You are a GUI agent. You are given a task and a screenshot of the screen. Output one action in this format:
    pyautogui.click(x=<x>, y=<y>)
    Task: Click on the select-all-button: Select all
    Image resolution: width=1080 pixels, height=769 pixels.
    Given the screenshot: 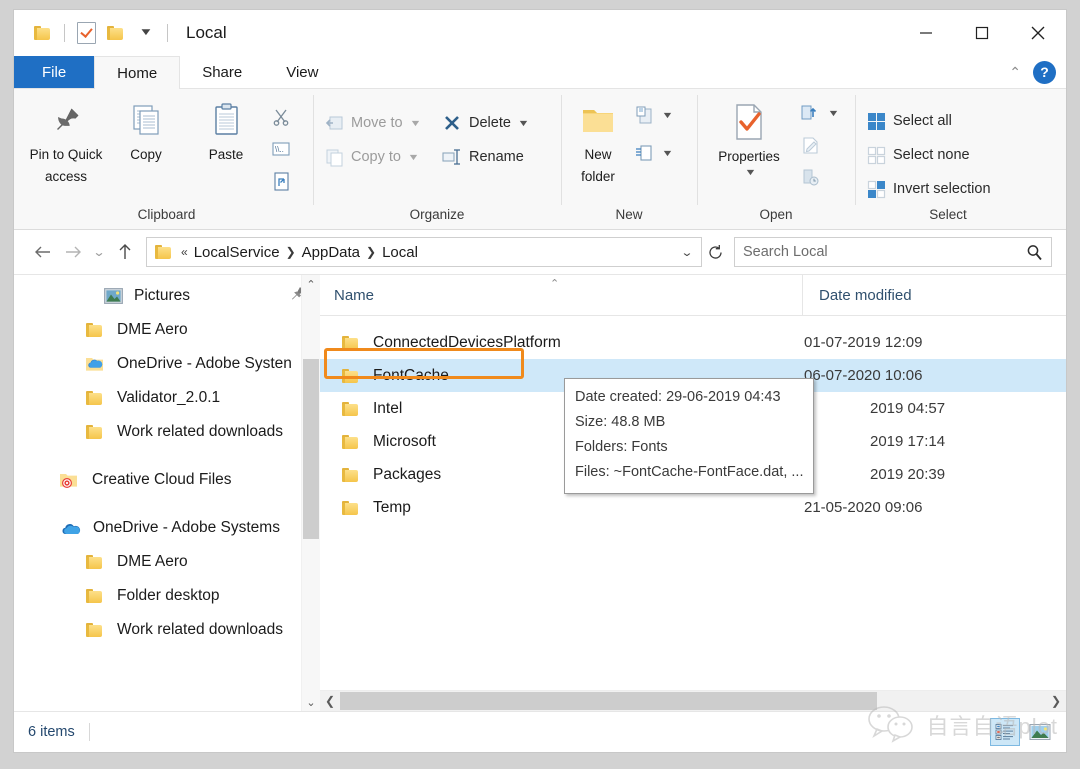 What is the action you would take?
    pyautogui.click(x=928, y=121)
    